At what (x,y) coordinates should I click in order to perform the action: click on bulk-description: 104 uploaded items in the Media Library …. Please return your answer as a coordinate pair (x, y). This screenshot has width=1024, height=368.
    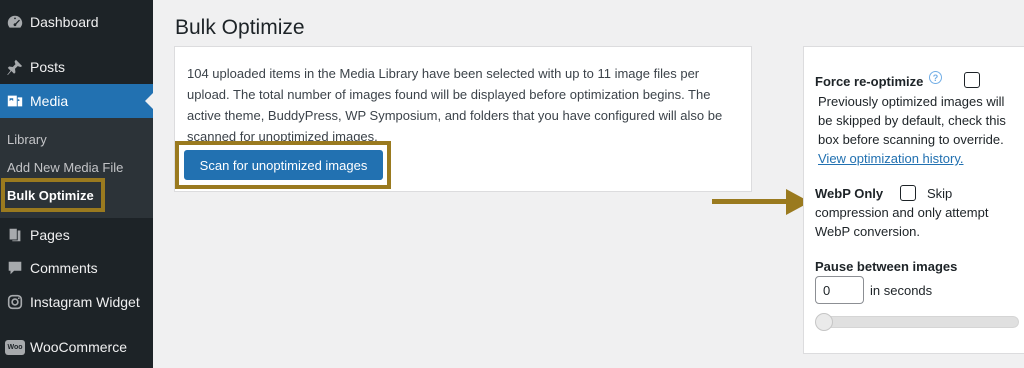
    Looking at the image, I should click on (455, 105).